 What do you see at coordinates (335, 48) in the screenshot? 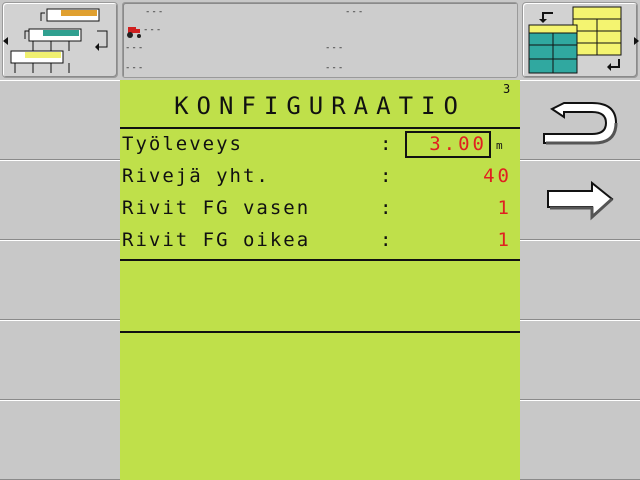
I see `status-line-5: ---` at bounding box center [335, 48].